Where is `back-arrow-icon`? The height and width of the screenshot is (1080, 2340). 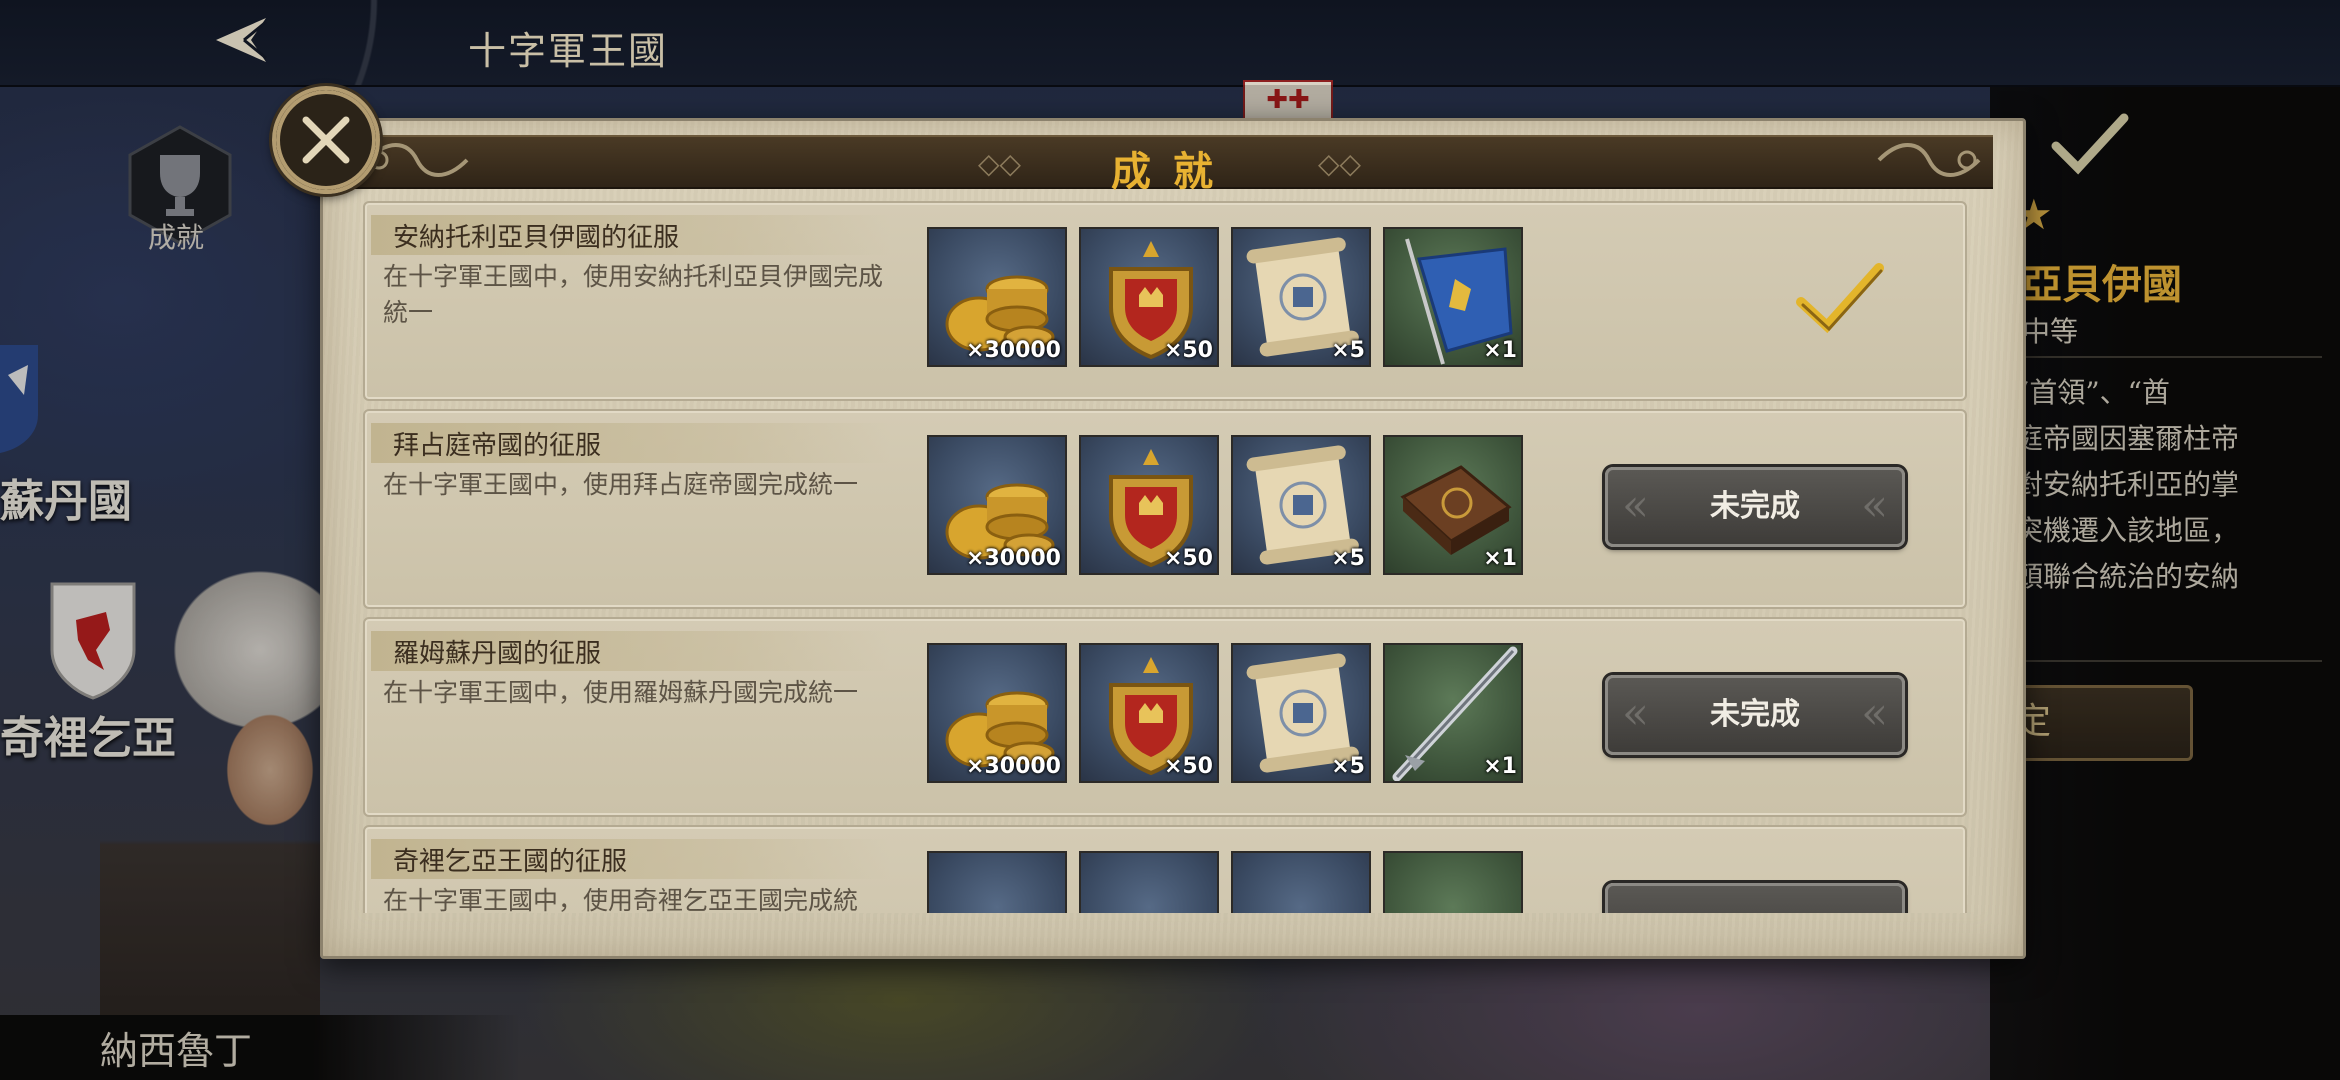 back-arrow-icon is located at coordinates (236, 40).